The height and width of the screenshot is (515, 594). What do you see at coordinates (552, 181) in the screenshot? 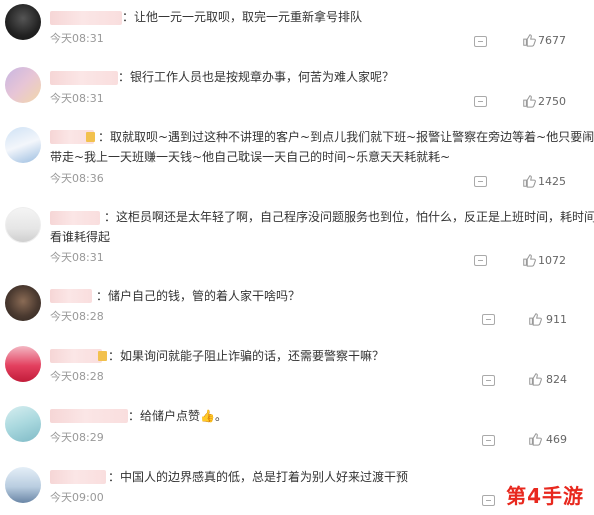
I see `like-count: 1425` at bounding box center [552, 181].